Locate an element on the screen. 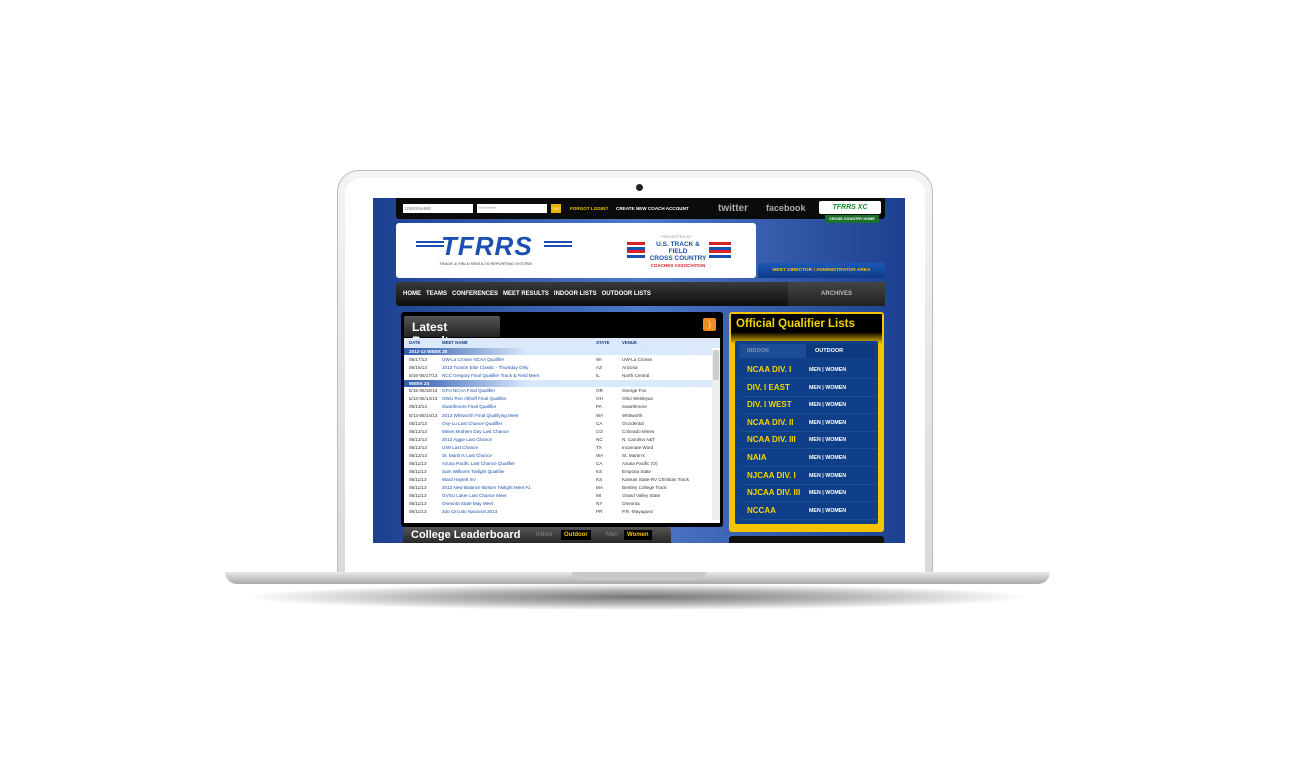 The image size is (1300, 780). tab-women: Women is located at coordinates (638, 535).